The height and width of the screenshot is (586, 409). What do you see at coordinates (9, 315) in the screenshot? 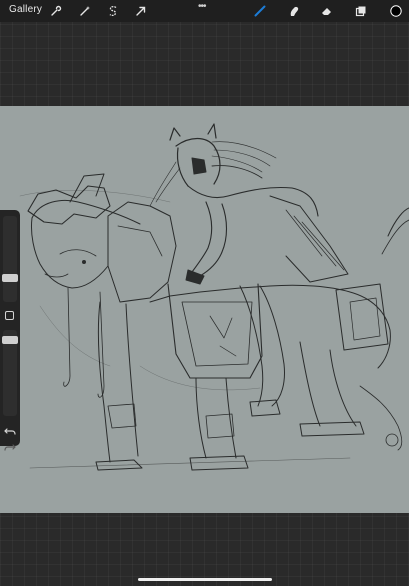
I see `modify-square-icon` at bounding box center [9, 315].